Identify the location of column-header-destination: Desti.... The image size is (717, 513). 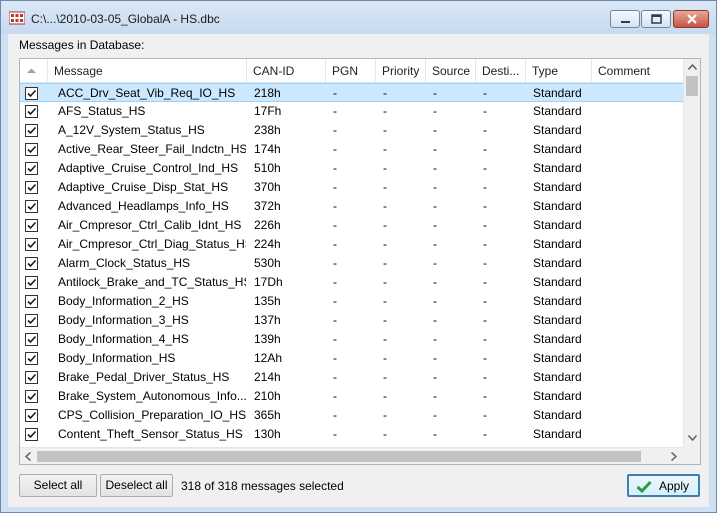
(501, 71).